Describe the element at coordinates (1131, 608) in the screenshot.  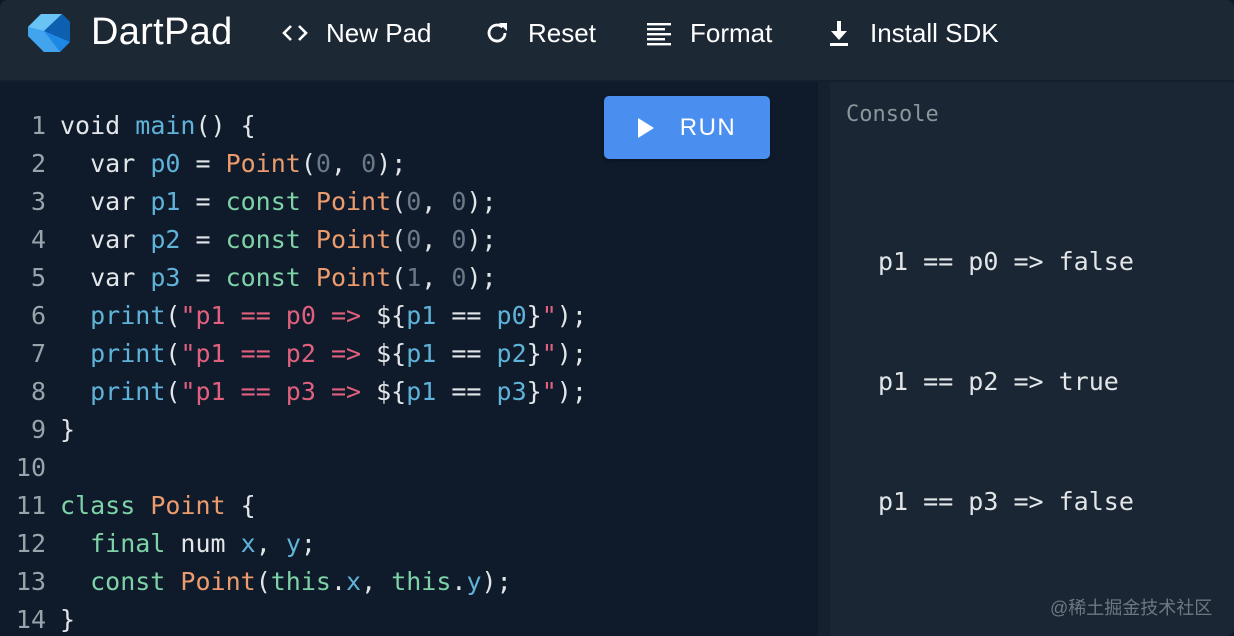
I see `watermark: @稀土掘金技术社区` at that location.